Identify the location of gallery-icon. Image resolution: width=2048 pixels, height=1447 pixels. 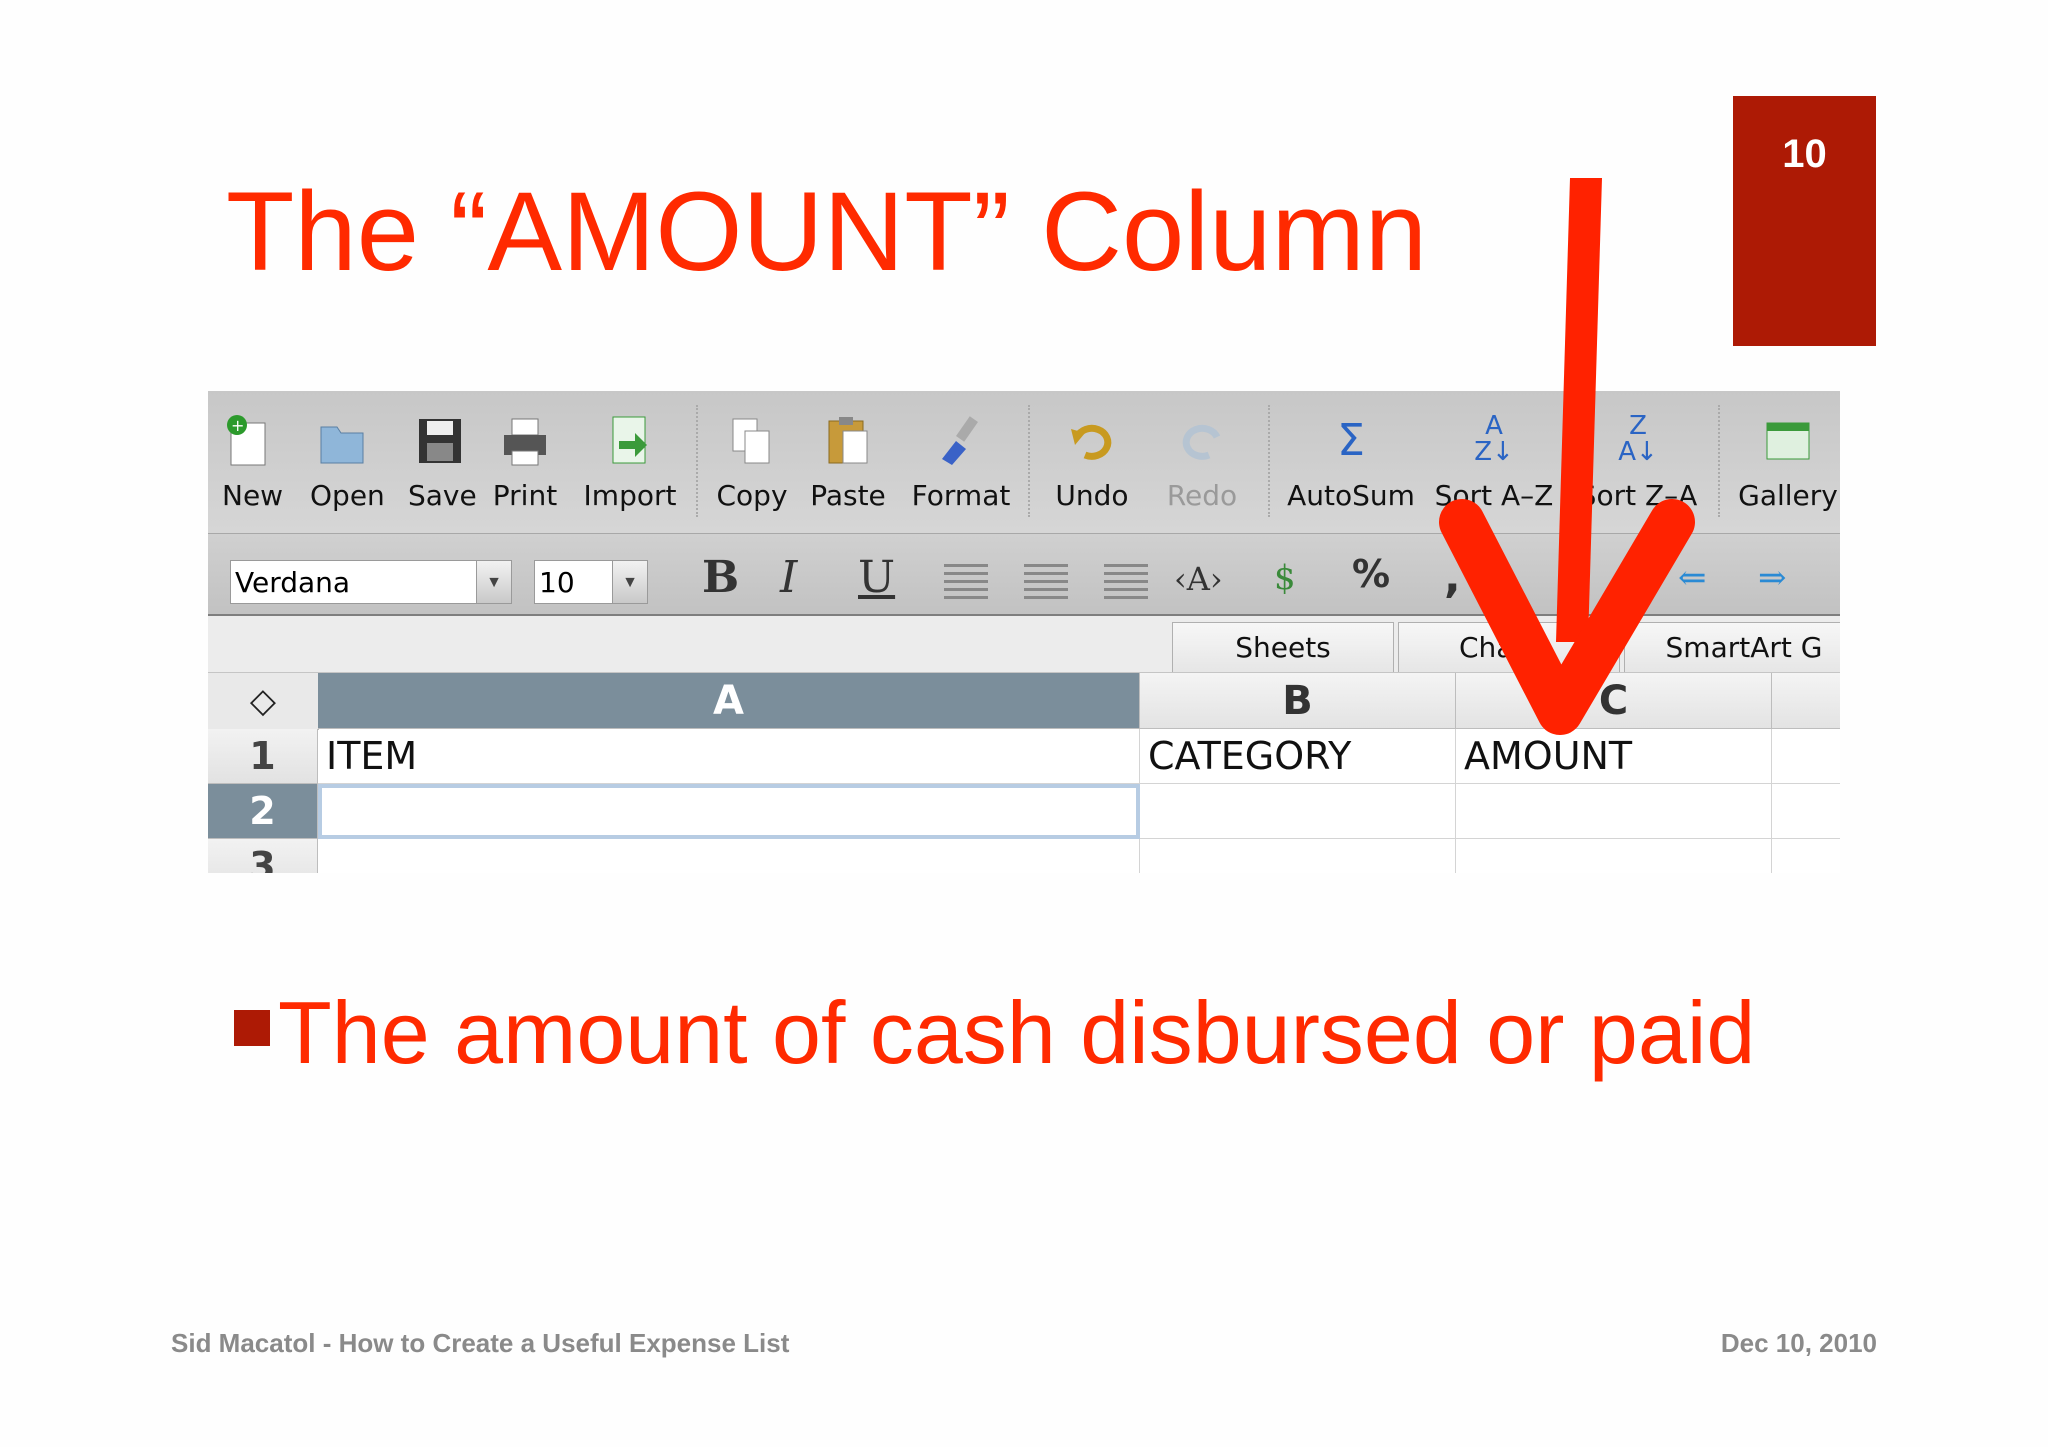
(1788, 441).